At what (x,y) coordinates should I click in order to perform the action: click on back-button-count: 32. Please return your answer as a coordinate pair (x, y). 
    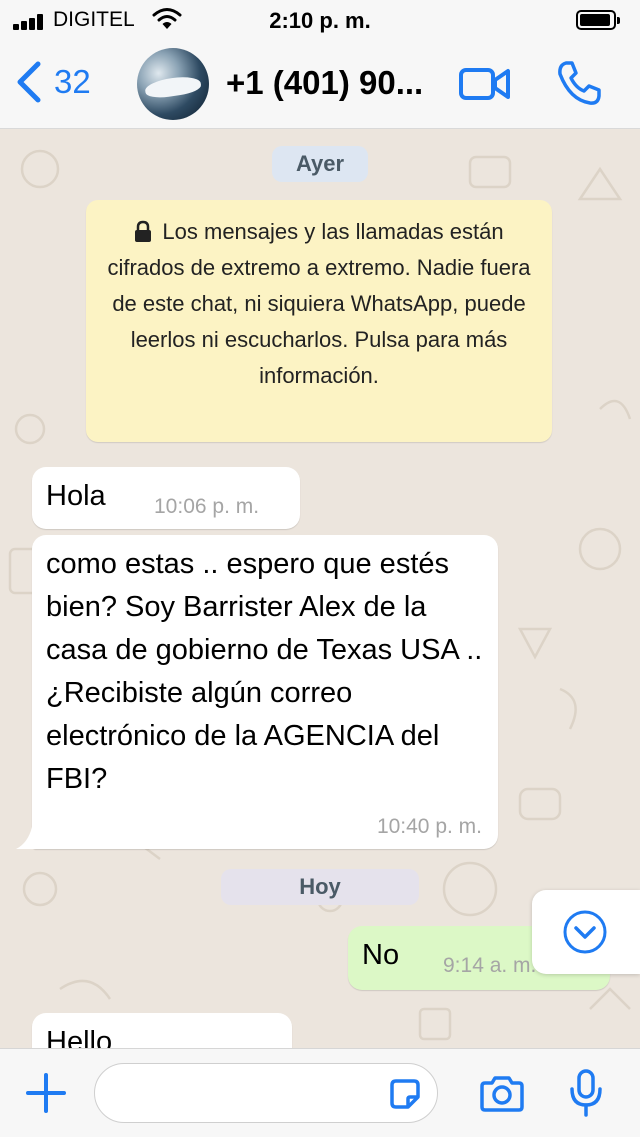
    Looking at the image, I should click on (72, 82).